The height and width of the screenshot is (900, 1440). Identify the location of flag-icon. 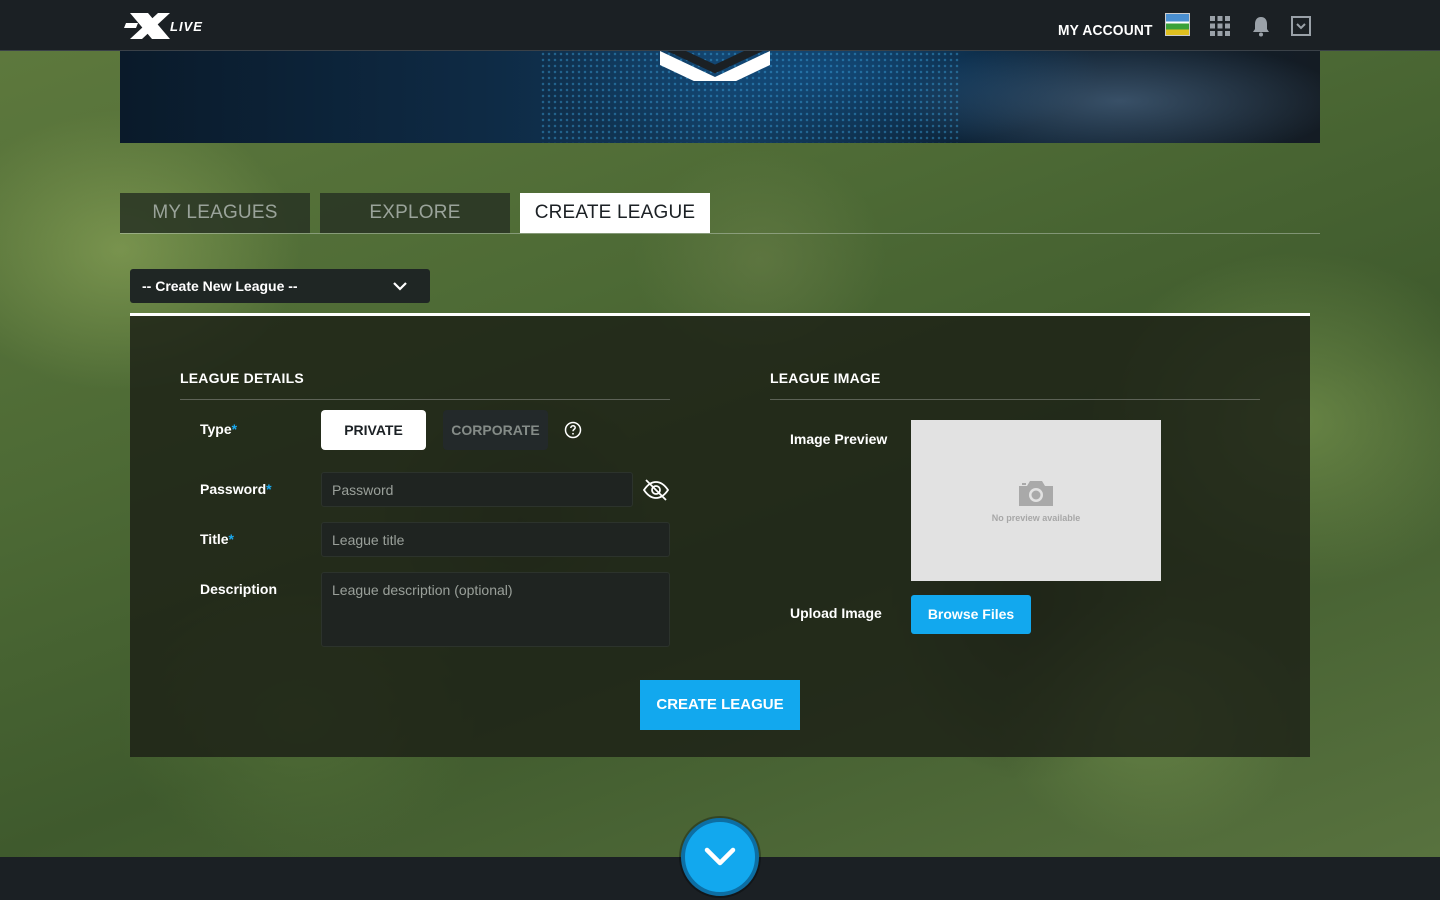
(1177, 24).